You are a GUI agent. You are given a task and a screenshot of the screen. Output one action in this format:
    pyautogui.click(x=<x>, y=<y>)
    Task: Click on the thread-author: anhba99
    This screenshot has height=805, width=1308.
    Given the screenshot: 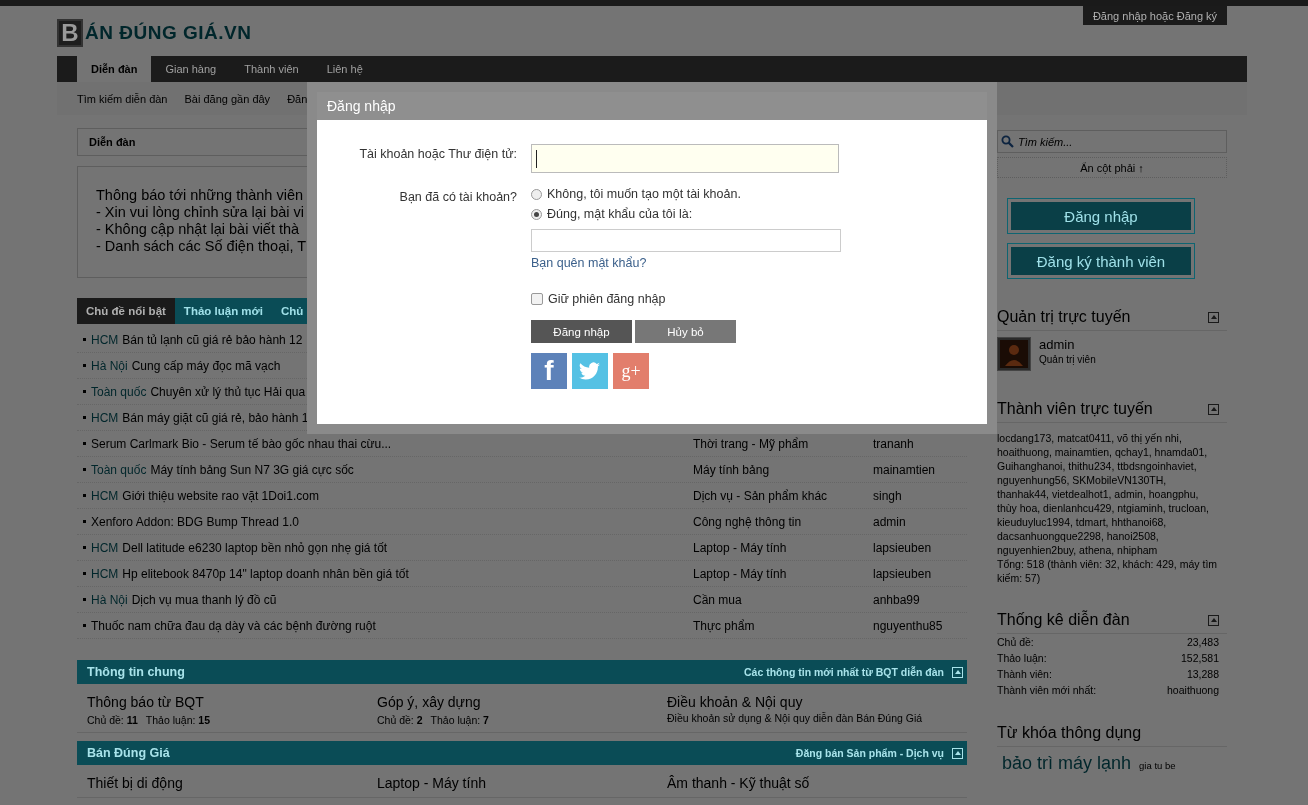 What is the action you would take?
    pyautogui.click(x=896, y=599)
    